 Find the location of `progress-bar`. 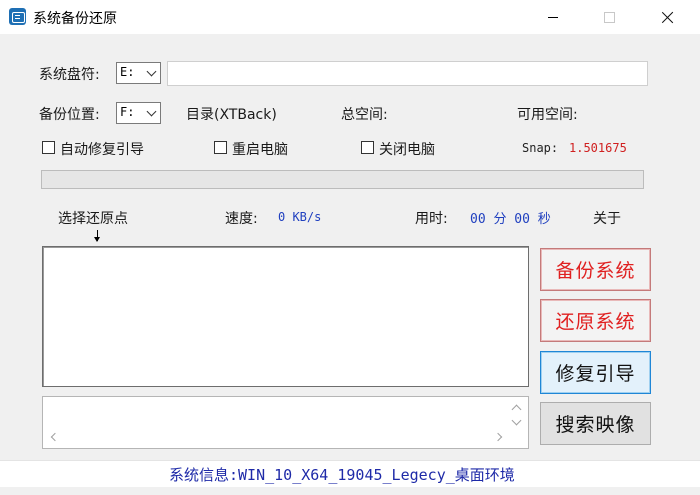

progress-bar is located at coordinates (342, 179).